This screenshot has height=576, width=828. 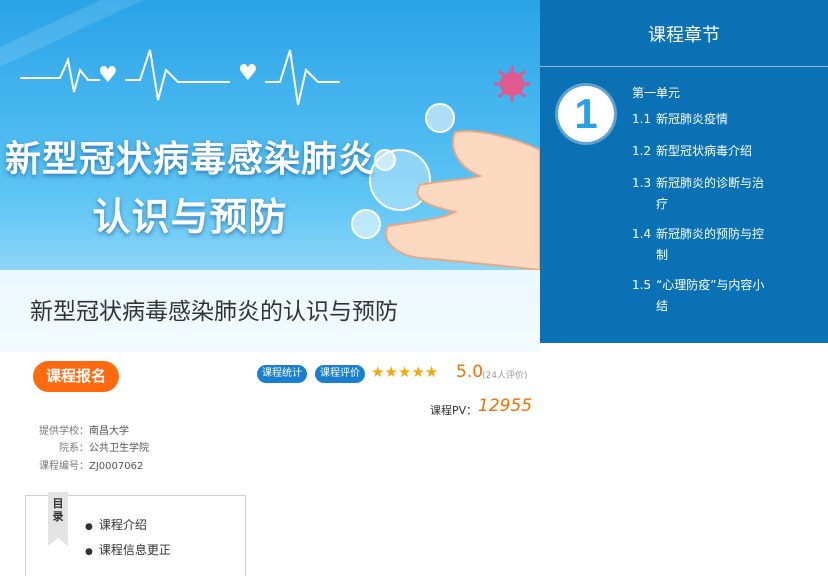 I want to click on bubble-icon, so click(x=440, y=118).